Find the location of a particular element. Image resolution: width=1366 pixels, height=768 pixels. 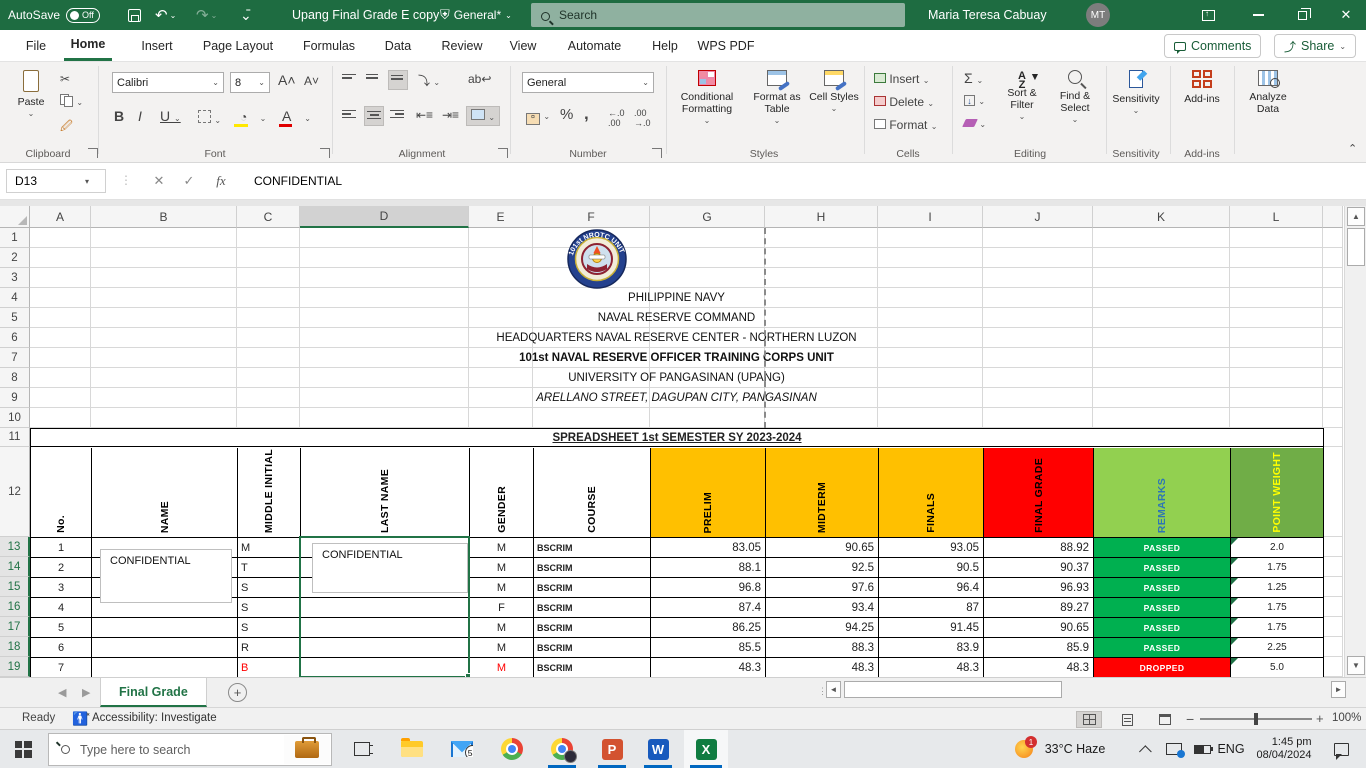

cell-J16: 89.27 is located at coordinates (1039, 608).